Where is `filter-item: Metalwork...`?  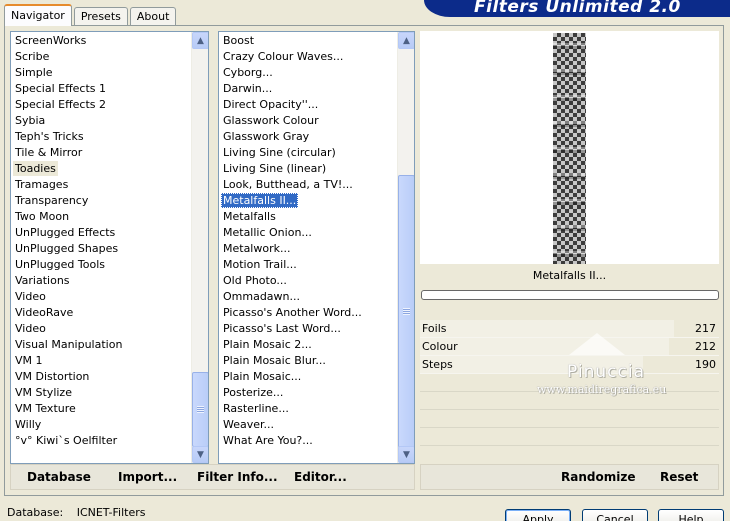
filter-item: Metalwork... is located at coordinates (307, 249).